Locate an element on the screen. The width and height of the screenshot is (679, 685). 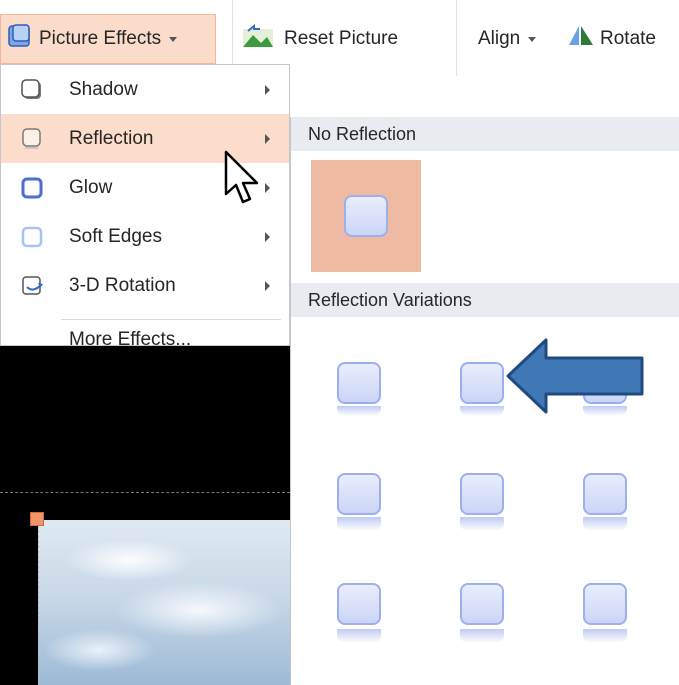
menu-item-label: 3-D Rotation is located at coordinates (122, 285).